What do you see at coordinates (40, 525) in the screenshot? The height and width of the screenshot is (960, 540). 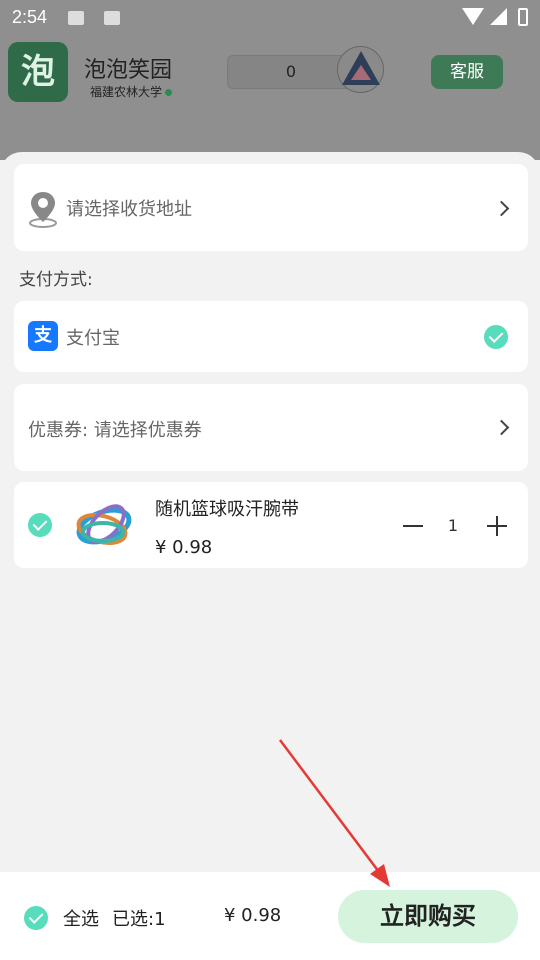 I see `item-checkbox-icon` at bounding box center [40, 525].